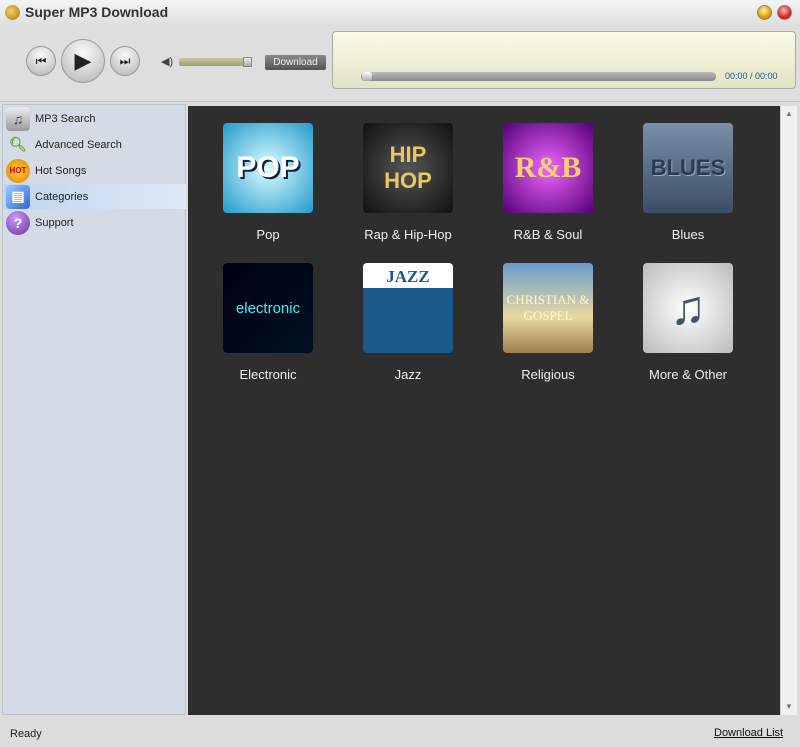  Describe the element at coordinates (268, 374) in the screenshot. I see `category-label: Electronic` at that location.